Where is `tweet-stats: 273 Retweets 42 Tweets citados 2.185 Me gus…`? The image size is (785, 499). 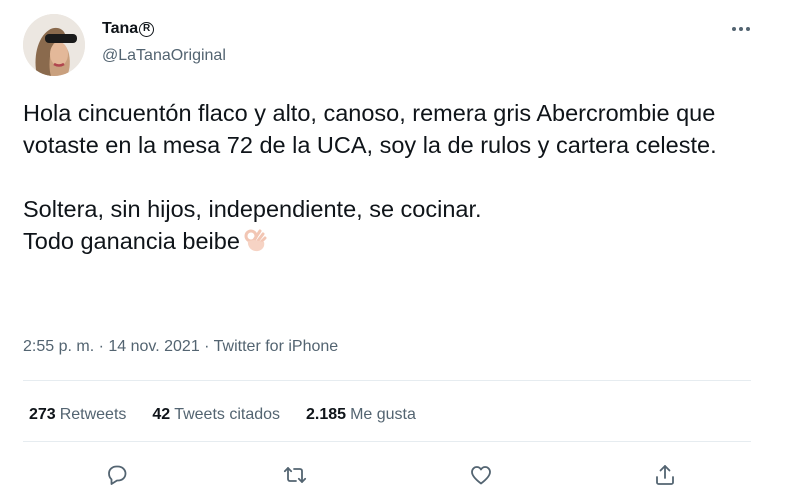
tweet-stats: 273 Retweets 42 Tweets citados 2.185 Me gus… is located at coordinates (235, 415).